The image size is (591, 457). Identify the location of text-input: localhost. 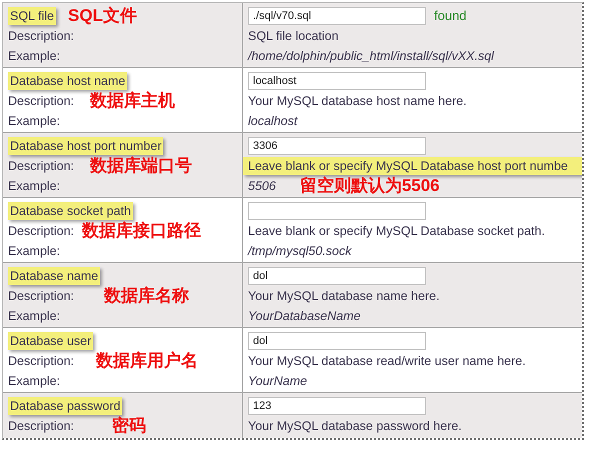
(337, 81).